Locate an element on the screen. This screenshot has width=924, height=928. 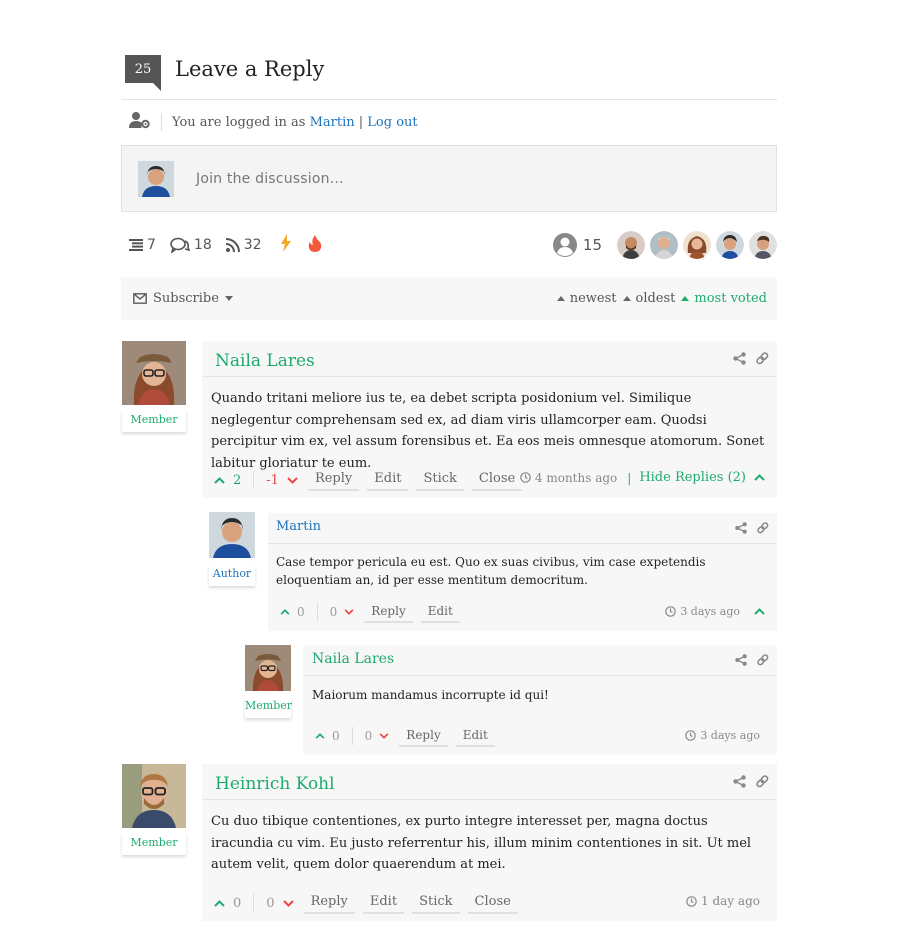
login-status: You are logged in as Martin | Log out is located at coordinates (273, 122).